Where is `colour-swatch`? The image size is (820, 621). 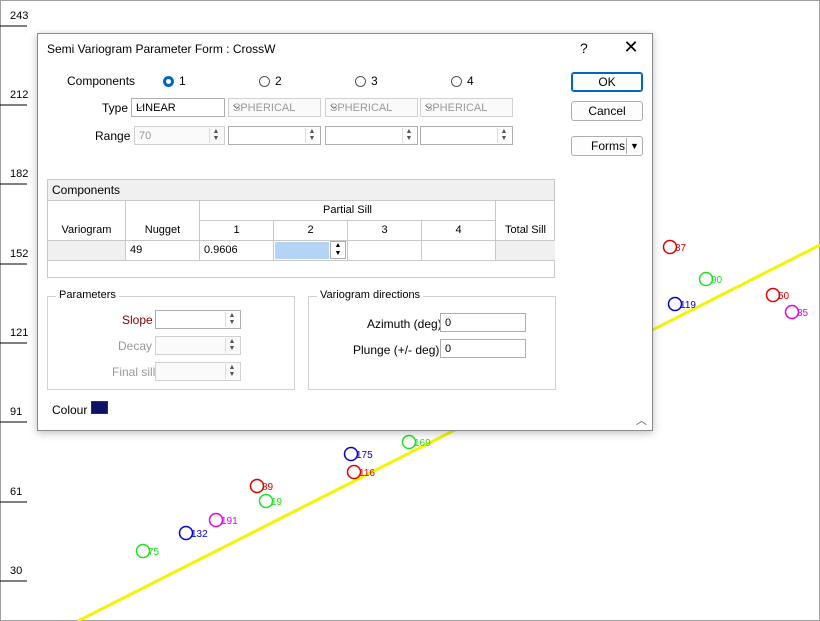 colour-swatch is located at coordinates (99, 407).